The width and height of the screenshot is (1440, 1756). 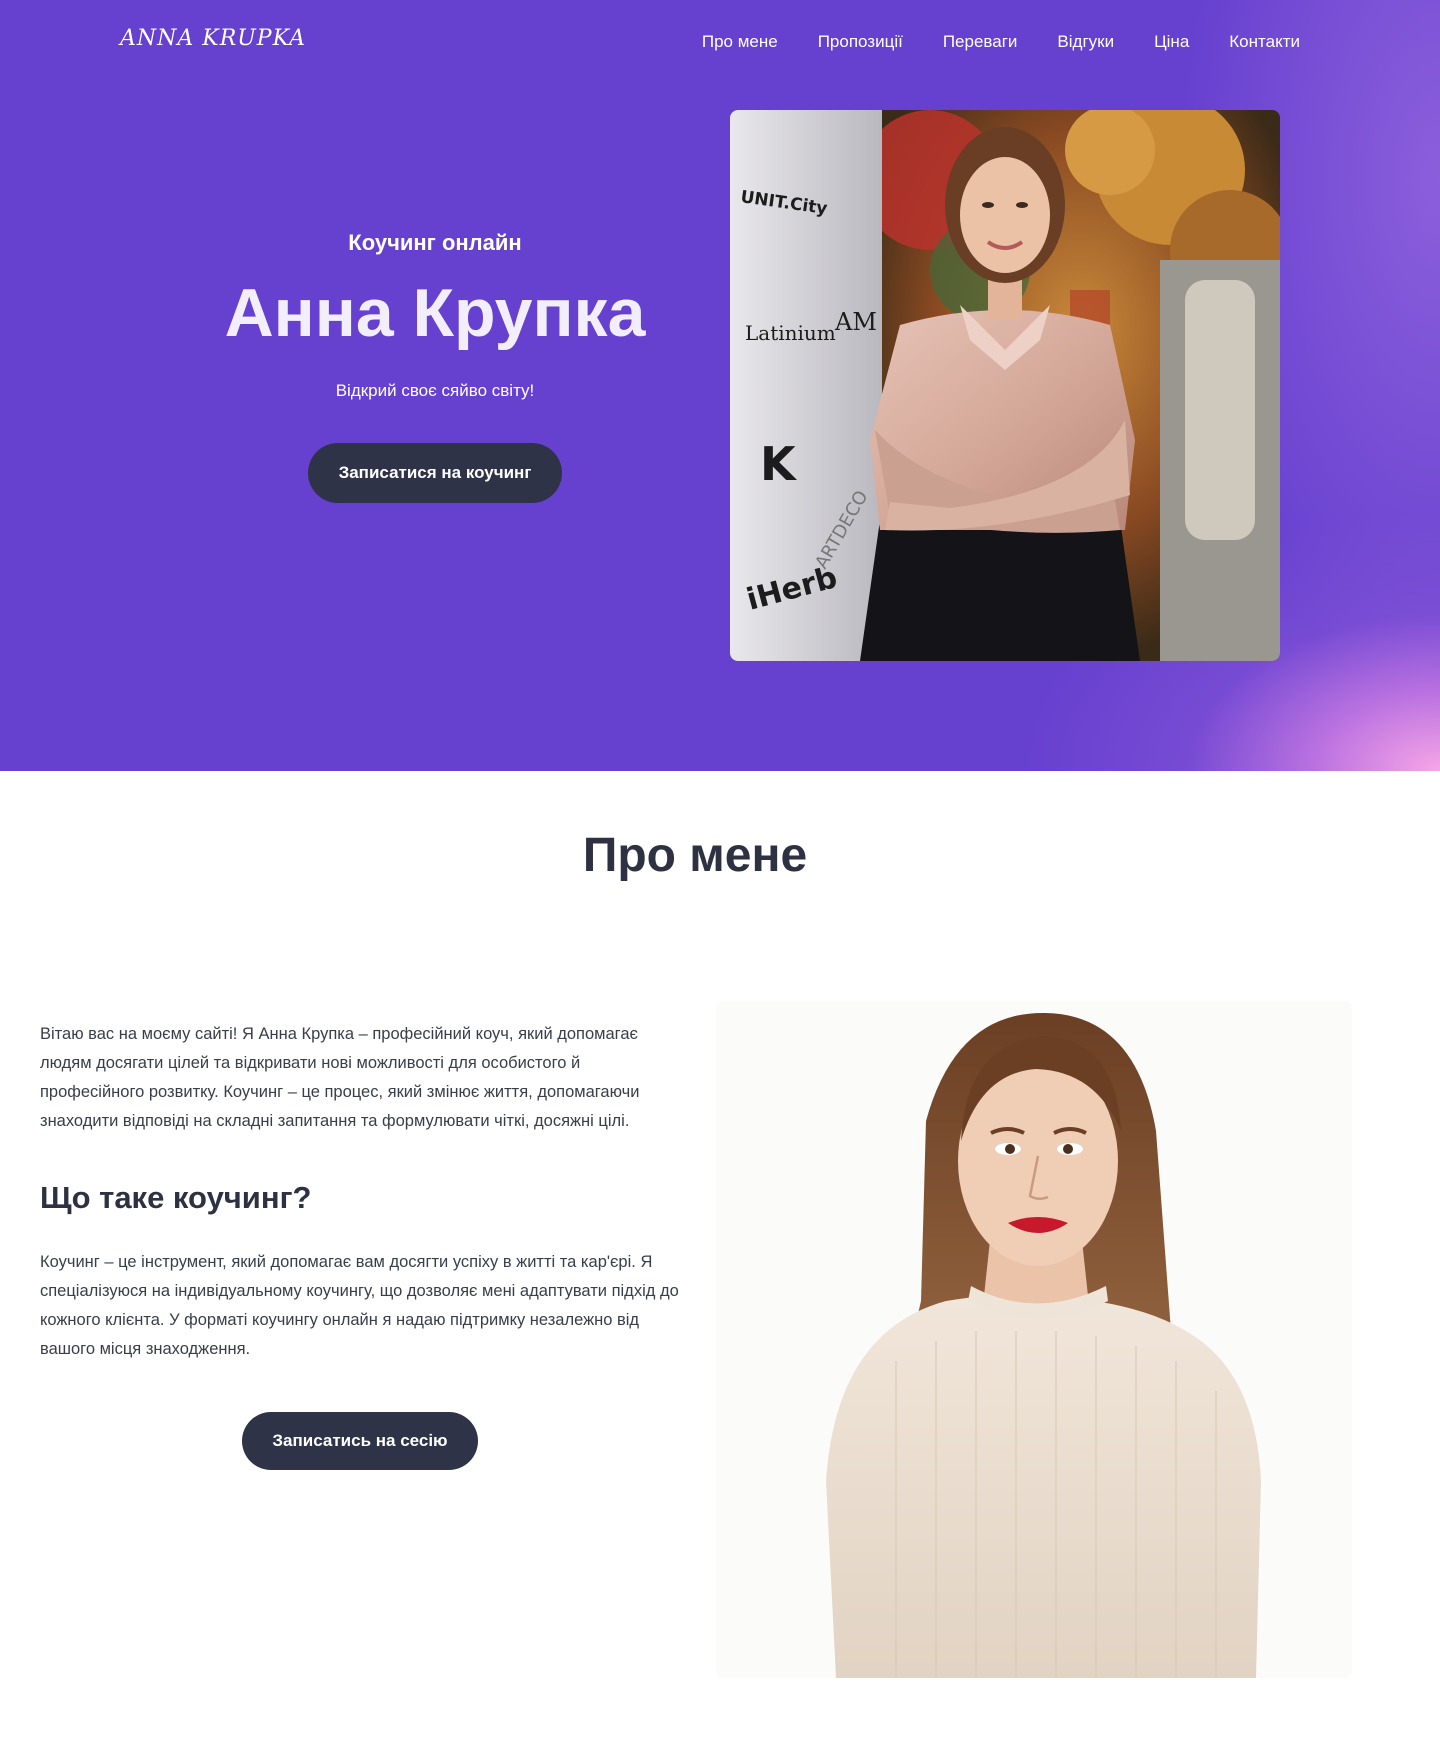 What do you see at coordinates (980, 42) in the screenshot?
I see `nav-link-advantages: Переваги` at bounding box center [980, 42].